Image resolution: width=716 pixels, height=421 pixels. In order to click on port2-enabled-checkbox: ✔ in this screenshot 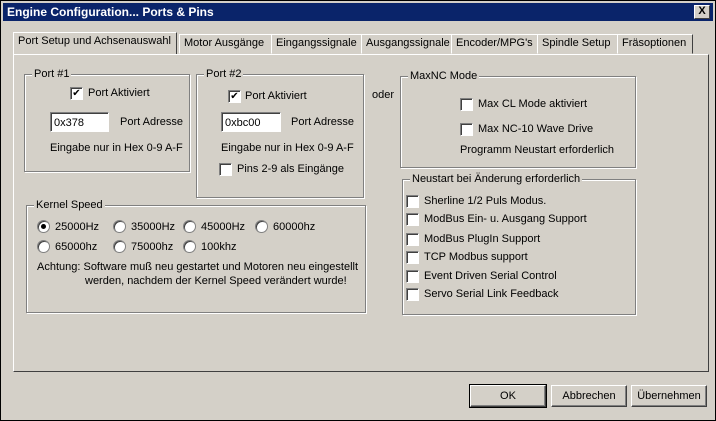, I will do `click(234, 96)`.